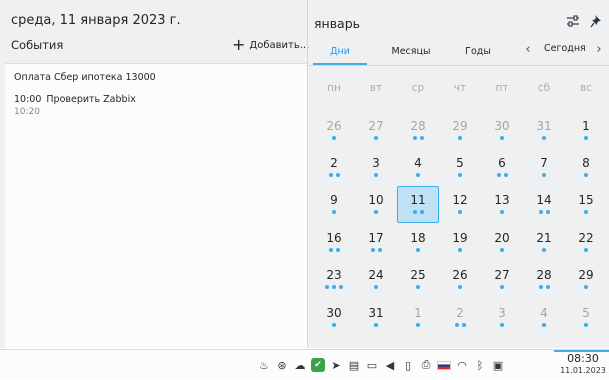 This screenshot has height=380, width=609. Describe the element at coordinates (408, 365) in the screenshot. I see `usb-icon: ▯` at that location.